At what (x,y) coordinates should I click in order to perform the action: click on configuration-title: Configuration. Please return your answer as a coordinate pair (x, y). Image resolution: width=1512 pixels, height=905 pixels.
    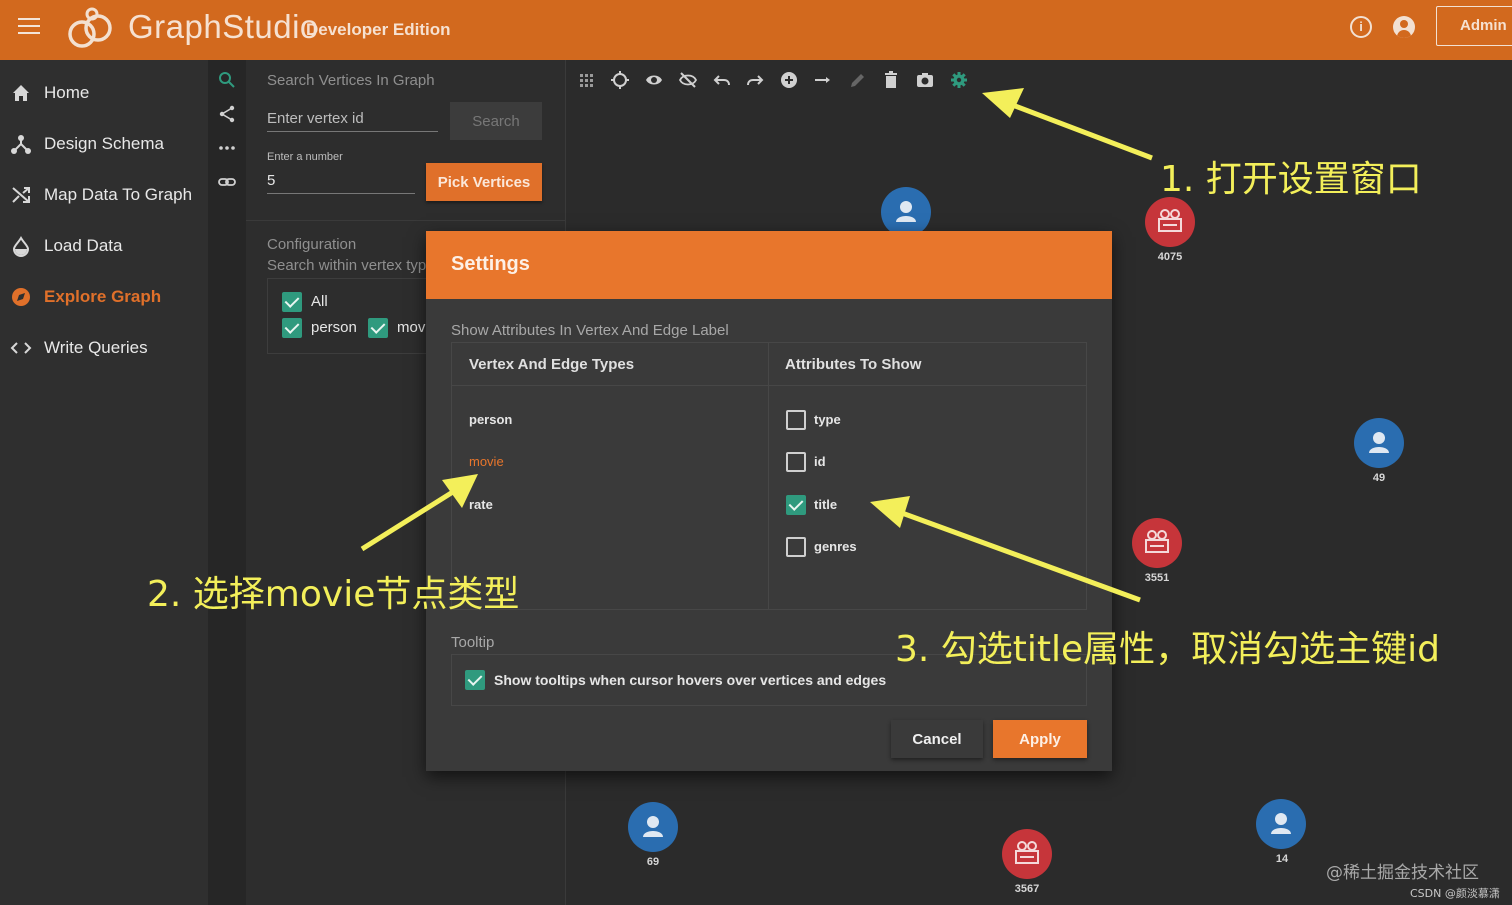
    Looking at the image, I should click on (312, 244).